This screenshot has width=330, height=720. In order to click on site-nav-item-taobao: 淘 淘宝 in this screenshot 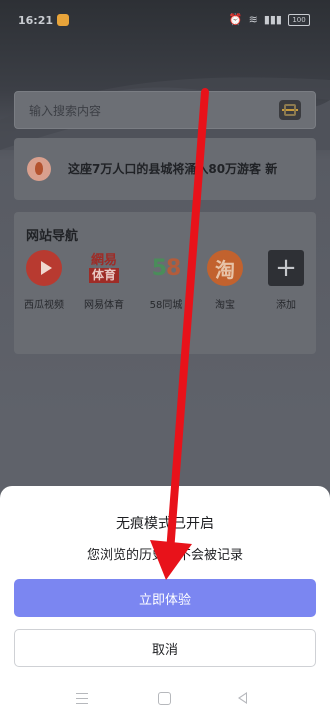, I will do `click(225, 280)`.